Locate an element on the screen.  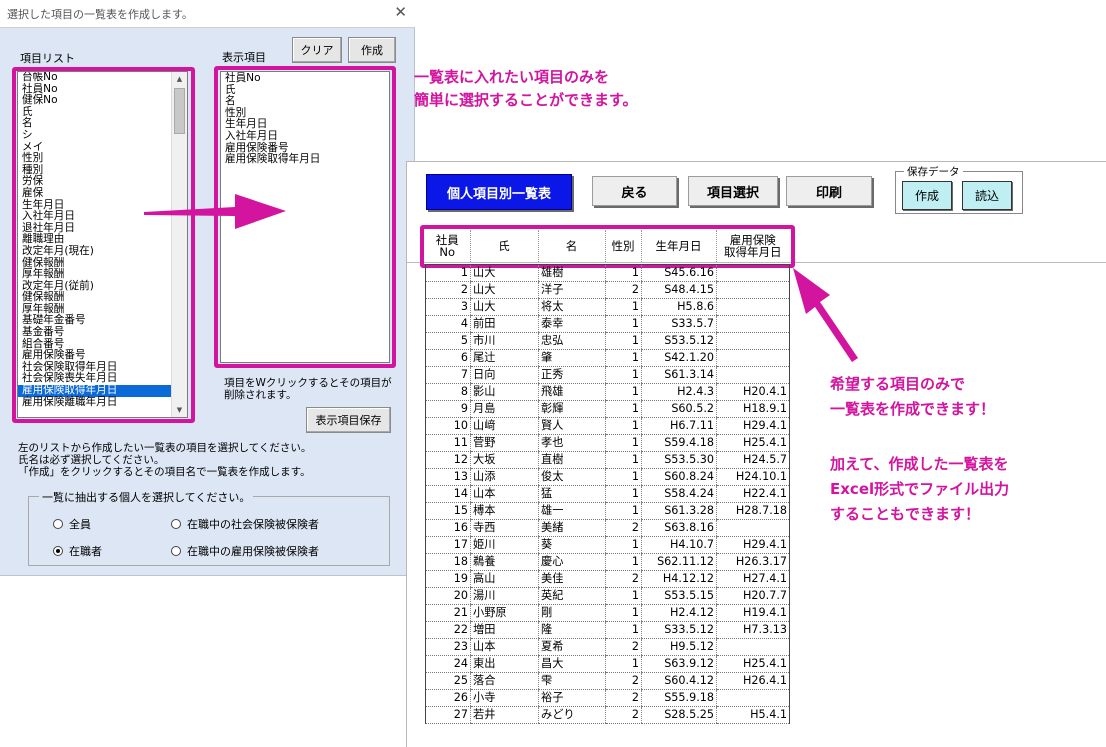
cell-ei-acquired: H26.3.17 is located at coordinates (753, 562).